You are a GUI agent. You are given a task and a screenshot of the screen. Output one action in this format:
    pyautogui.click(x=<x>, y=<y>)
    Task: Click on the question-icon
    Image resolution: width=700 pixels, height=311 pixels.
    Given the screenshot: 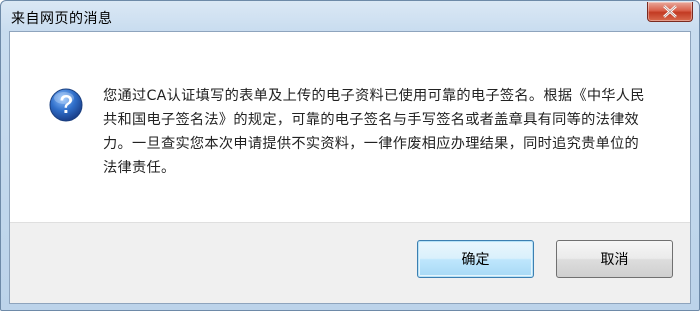 What is the action you would take?
    pyautogui.click(x=66, y=105)
    